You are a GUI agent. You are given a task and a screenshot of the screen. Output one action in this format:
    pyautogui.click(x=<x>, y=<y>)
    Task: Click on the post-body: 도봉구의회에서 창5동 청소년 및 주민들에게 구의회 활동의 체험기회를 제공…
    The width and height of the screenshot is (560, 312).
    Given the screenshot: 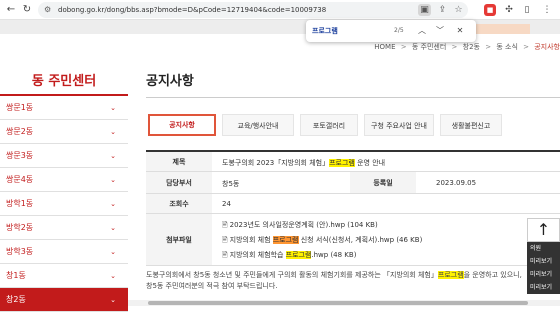 What is the action you would take?
    pyautogui.click(x=336, y=281)
    